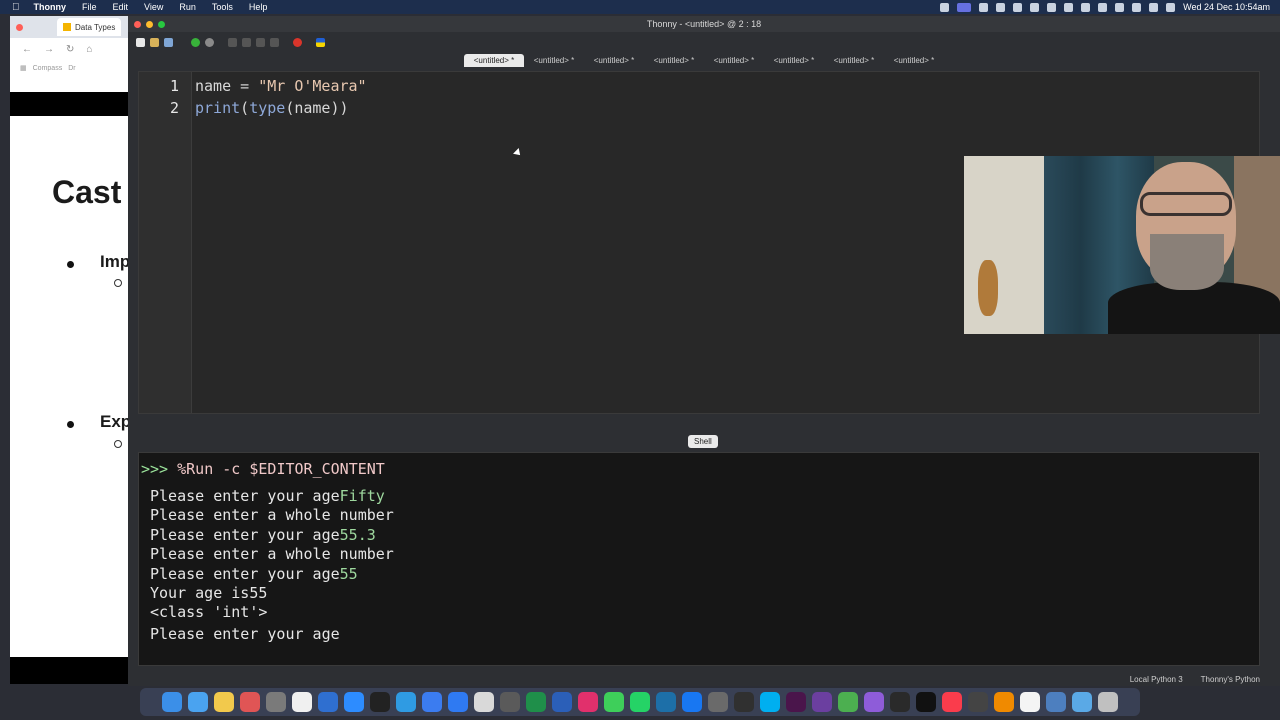 Image resolution: width=1280 pixels, height=720 pixels. What do you see at coordinates (250, 702) in the screenshot?
I see `launchpad-icon` at bounding box center [250, 702].